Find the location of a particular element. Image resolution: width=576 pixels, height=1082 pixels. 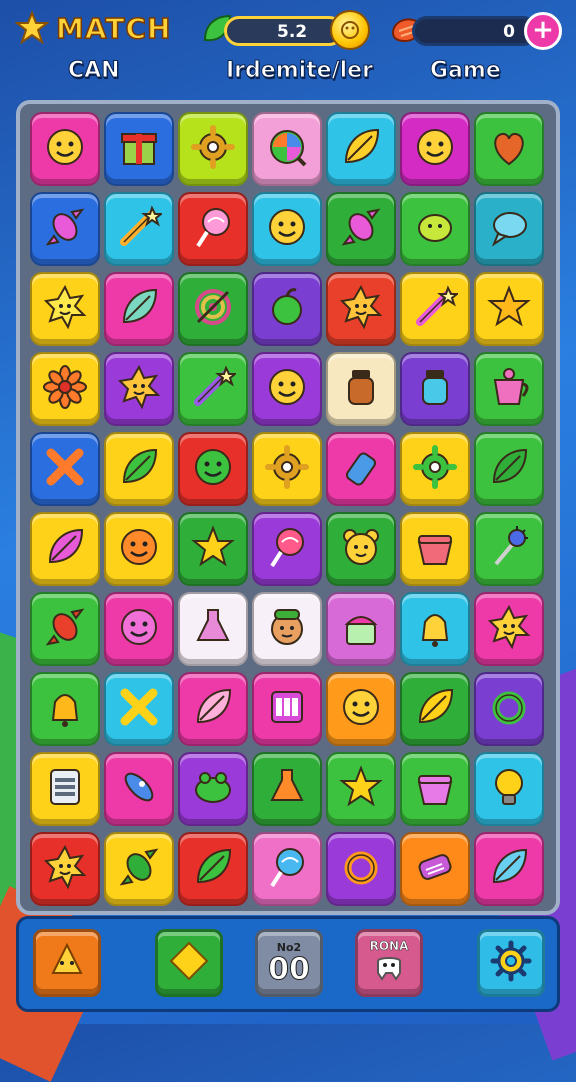

speech-bubble-icon is located at coordinates (509, 229).